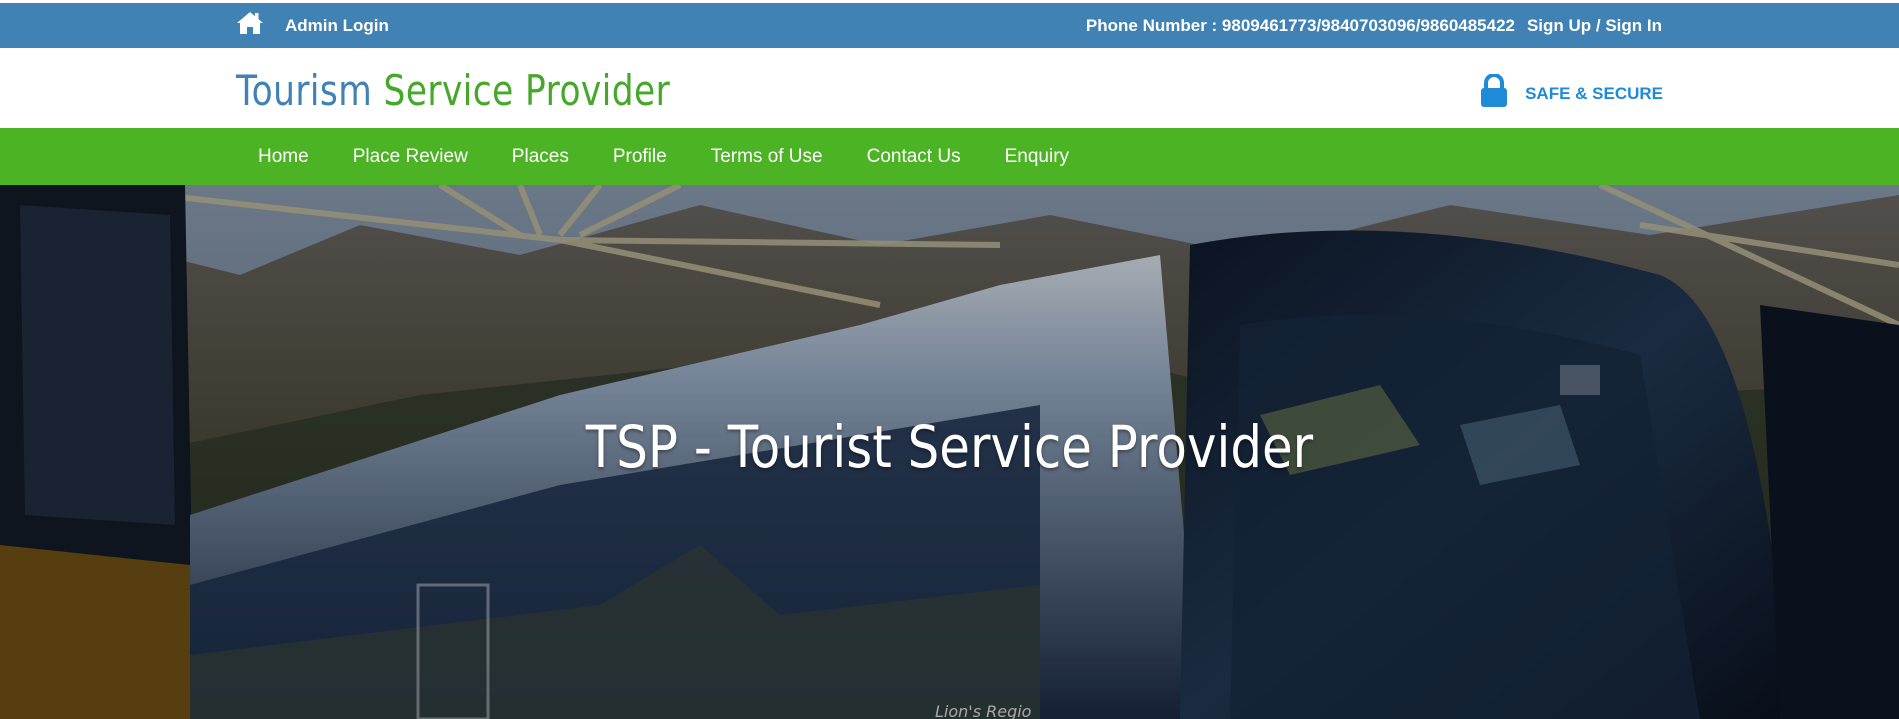  I want to click on safe-secure-badge: SAFE & SECURE, so click(1571, 91).